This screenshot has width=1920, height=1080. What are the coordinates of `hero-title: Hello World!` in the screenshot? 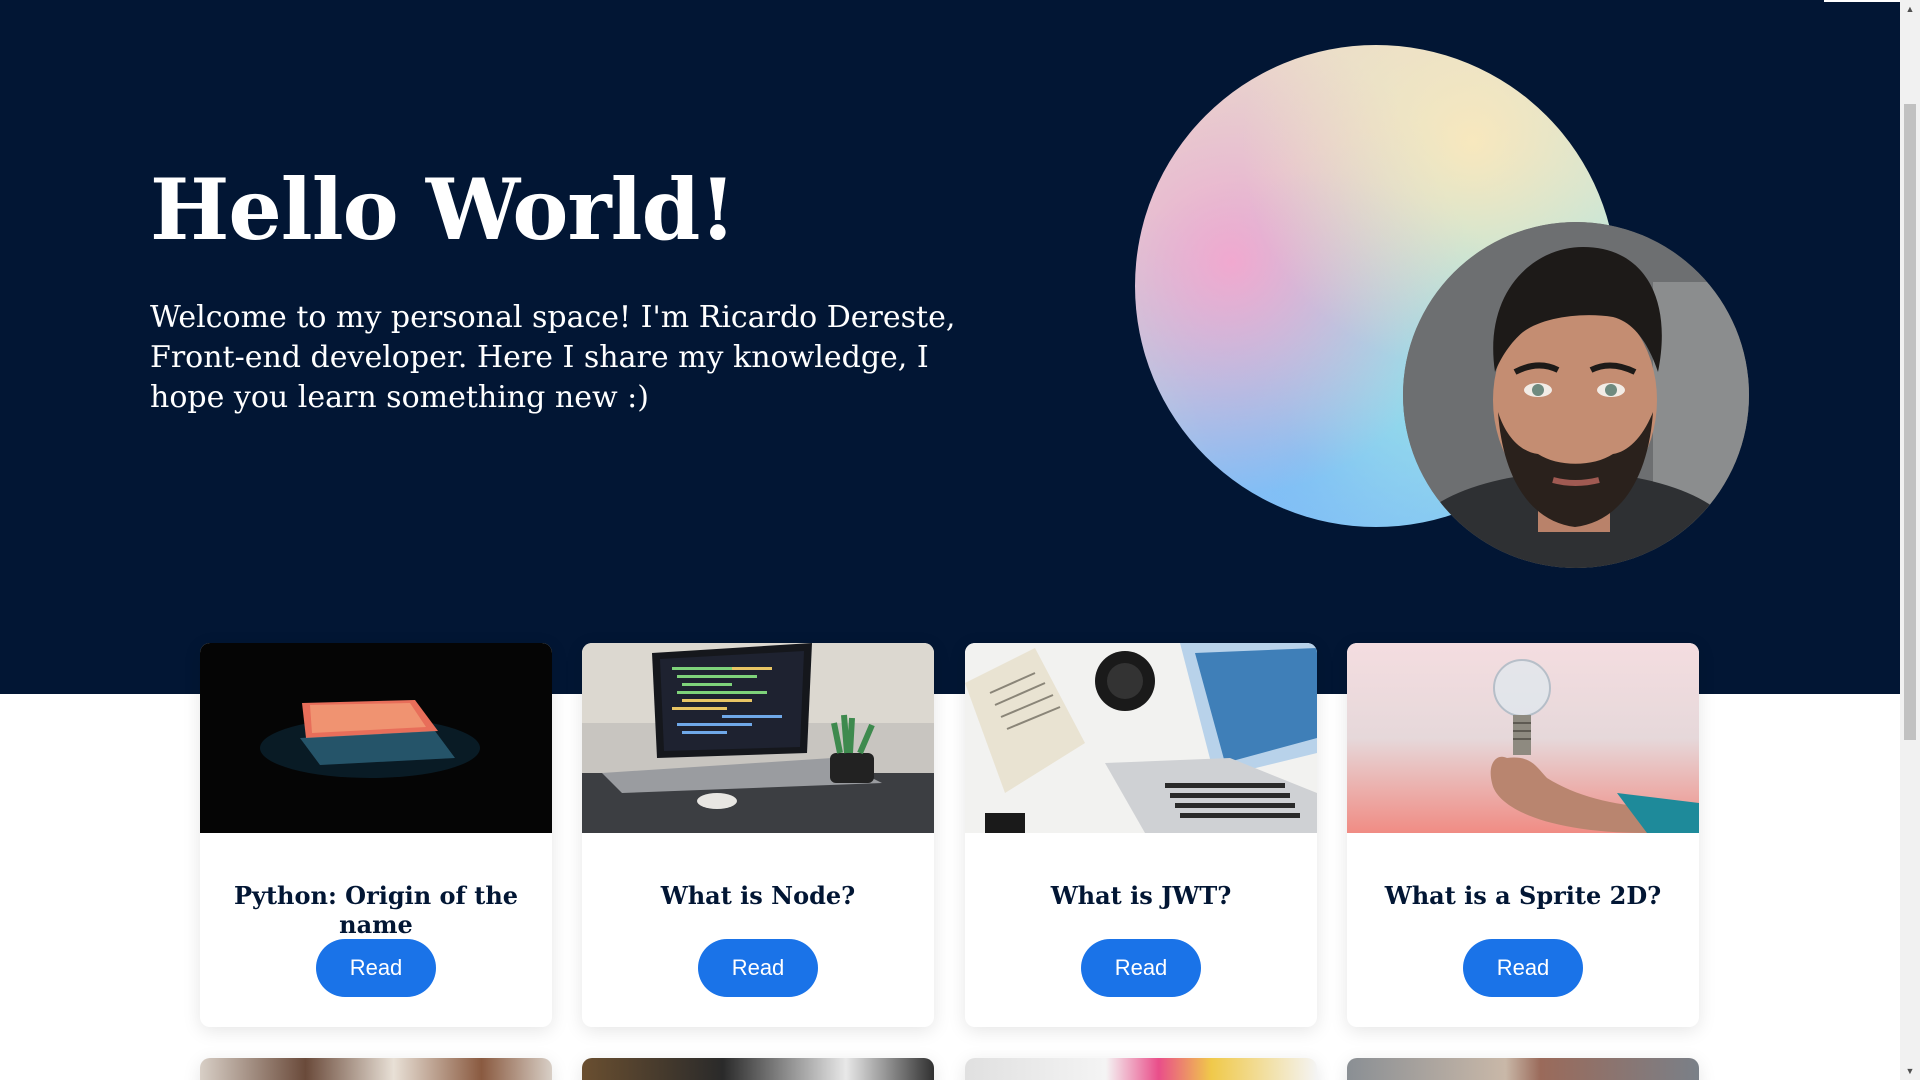 It's located at (443, 209).